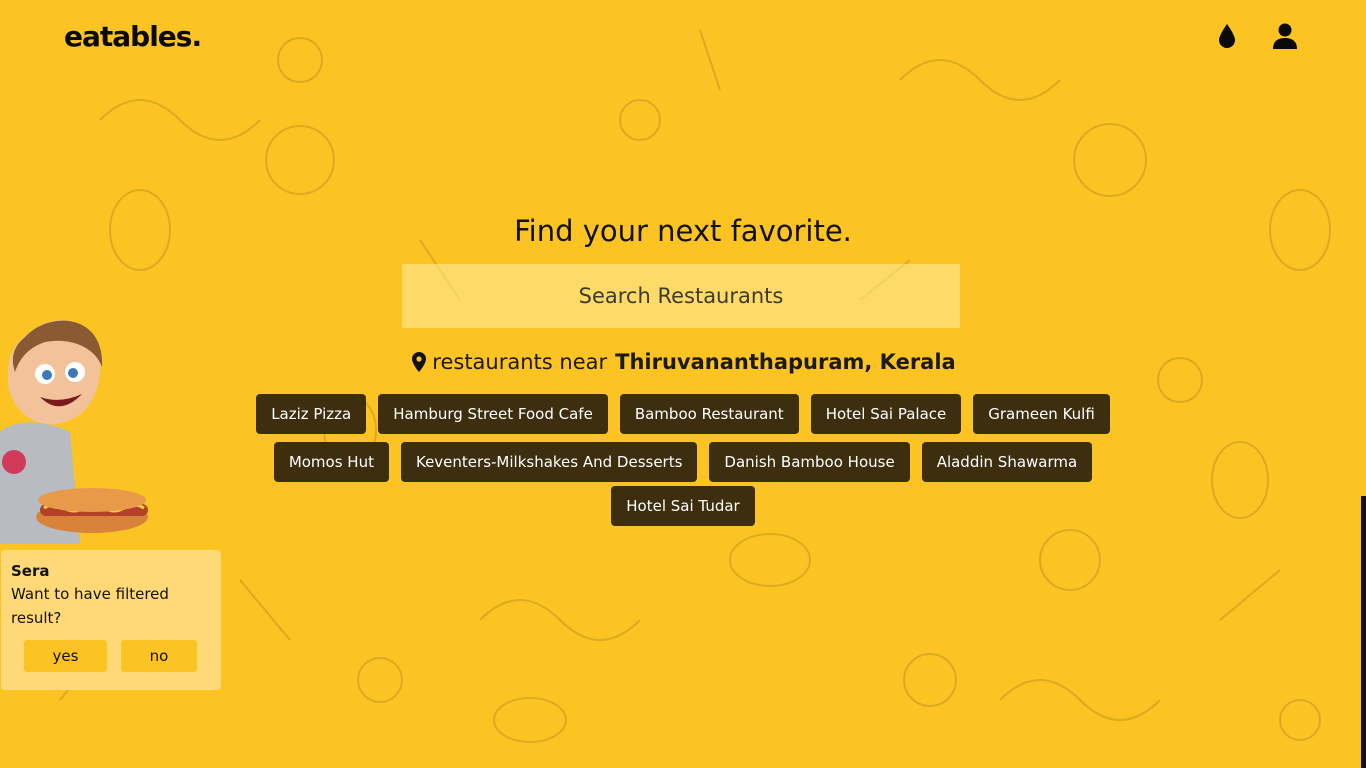 The height and width of the screenshot is (768, 1366). I want to click on yes-button: yes, so click(65, 656).